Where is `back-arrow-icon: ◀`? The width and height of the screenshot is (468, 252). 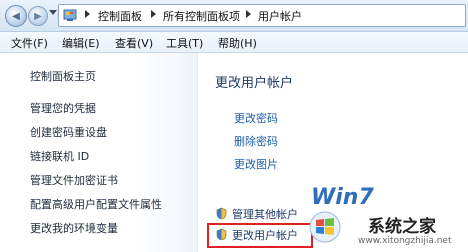 back-arrow-icon: ◀ is located at coordinates (16, 16).